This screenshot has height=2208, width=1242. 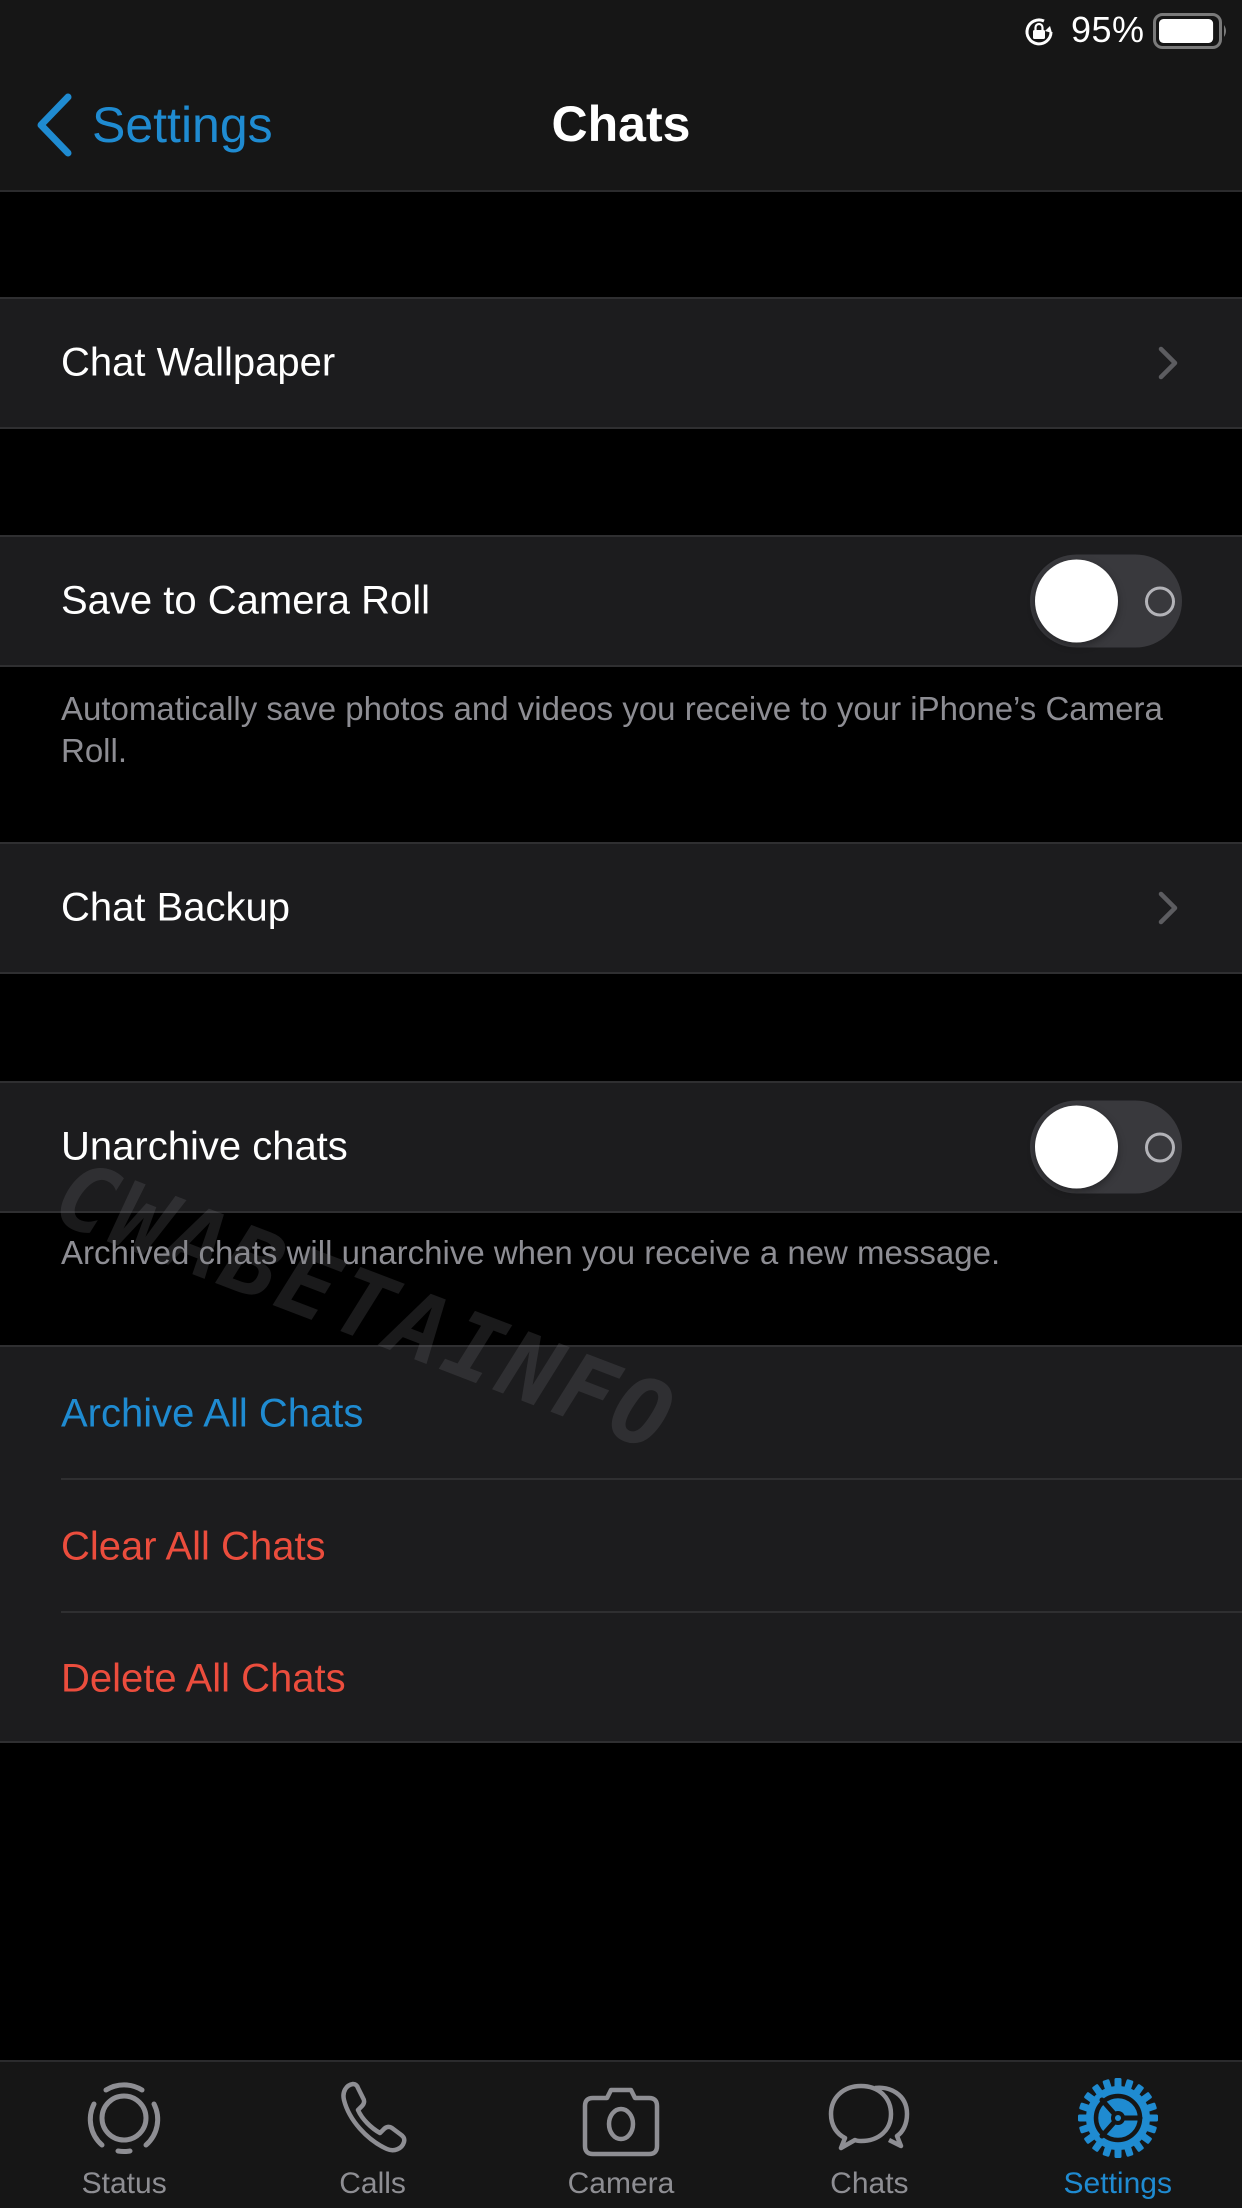 I want to click on clear-all-chats-button: Clear All Chats, so click(x=621, y=1546).